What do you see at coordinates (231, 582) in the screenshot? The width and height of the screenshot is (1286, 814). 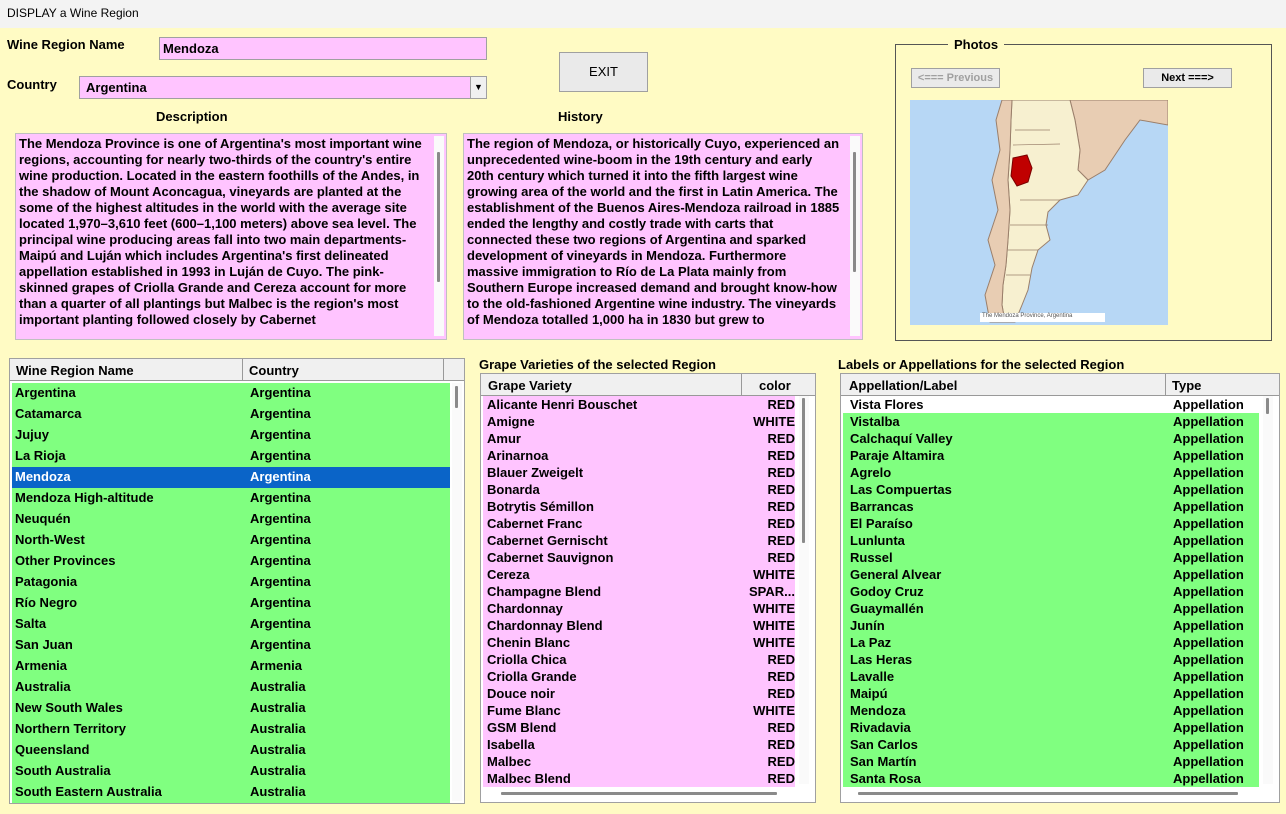 I see `table-row: Patagonia Argentina` at bounding box center [231, 582].